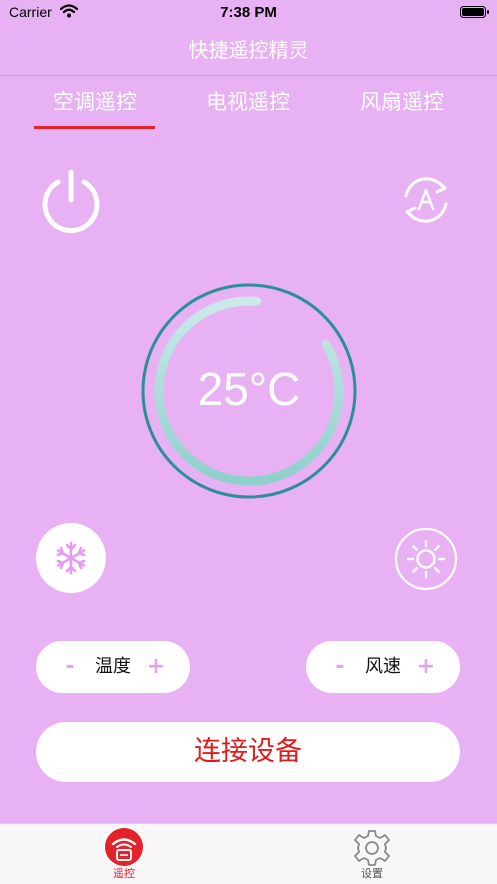 This screenshot has width=497, height=884. I want to click on temperature-increase-button: +, so click(156, 667).